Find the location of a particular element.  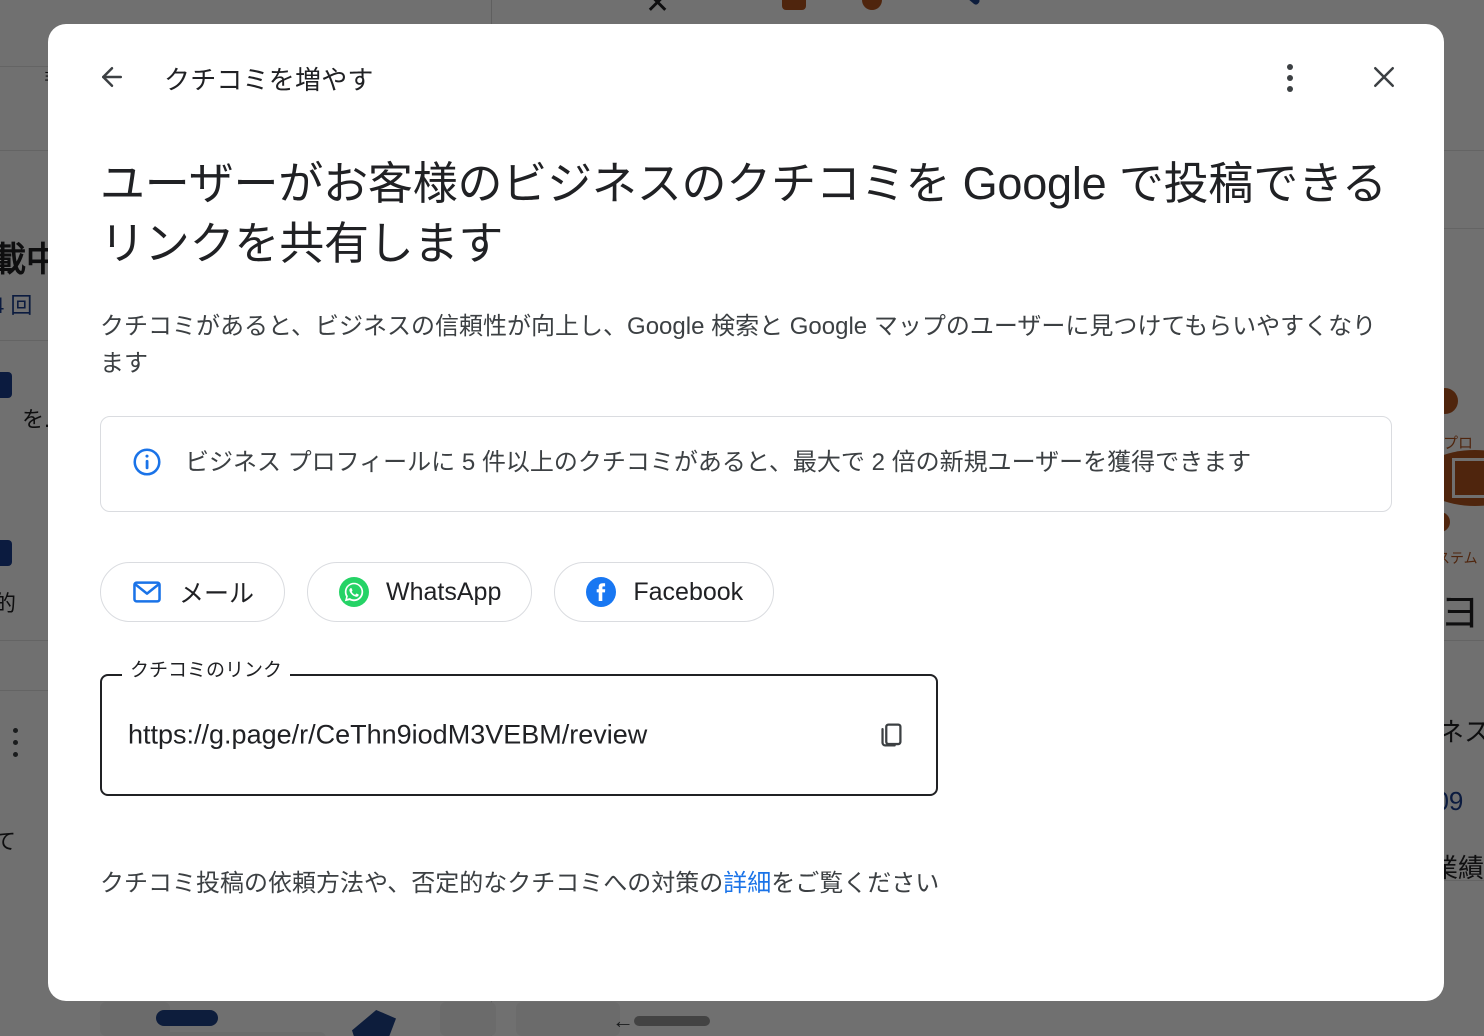

close-icon is located at coordinates (1384, 78).